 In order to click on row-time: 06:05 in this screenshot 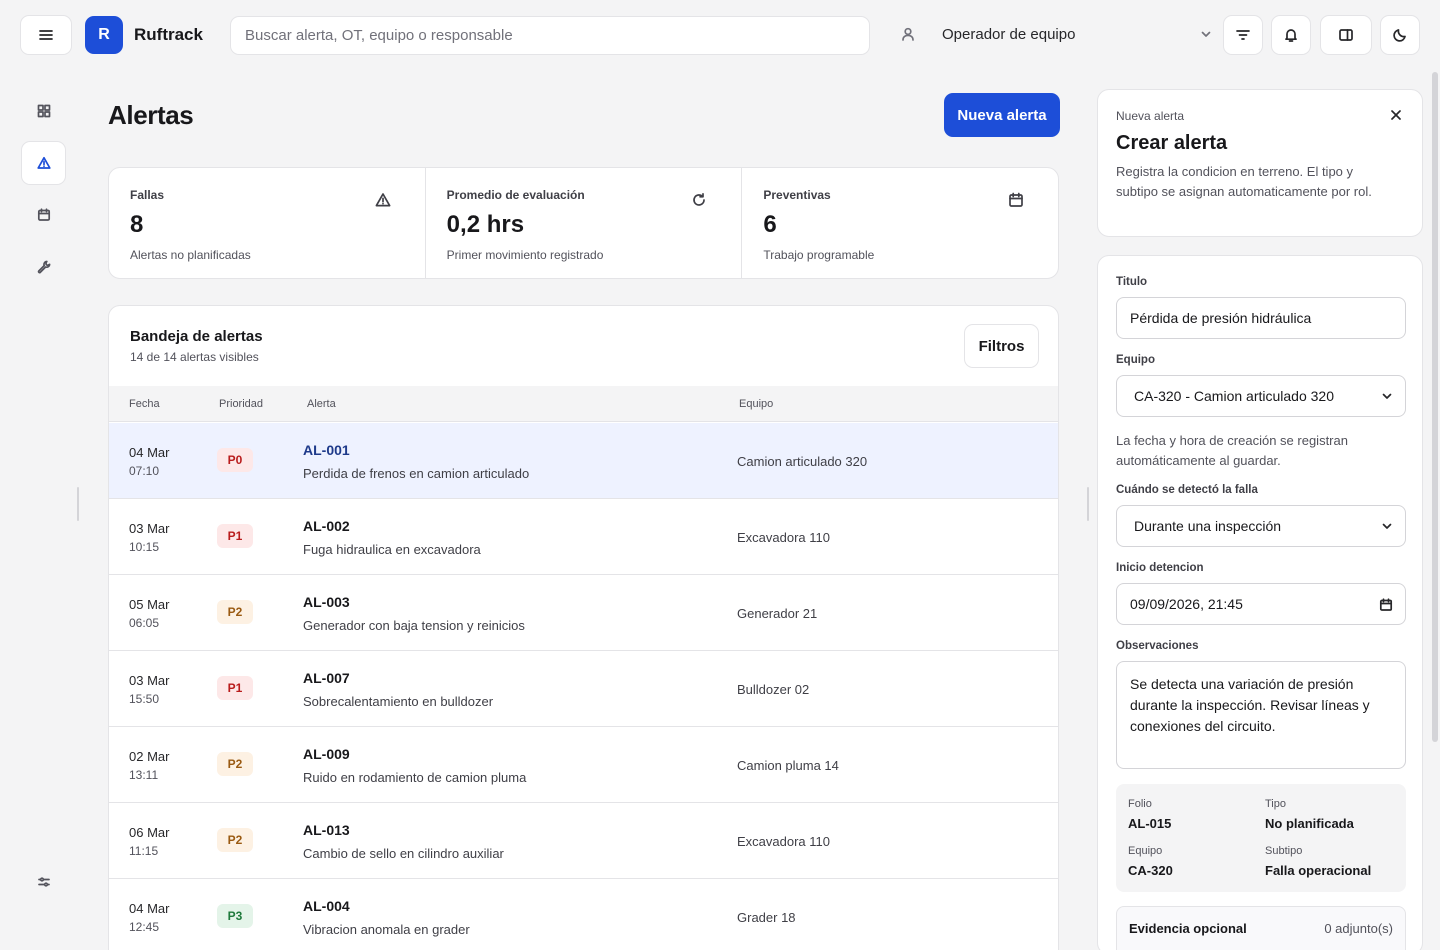, I will do `click(144, 623)`.